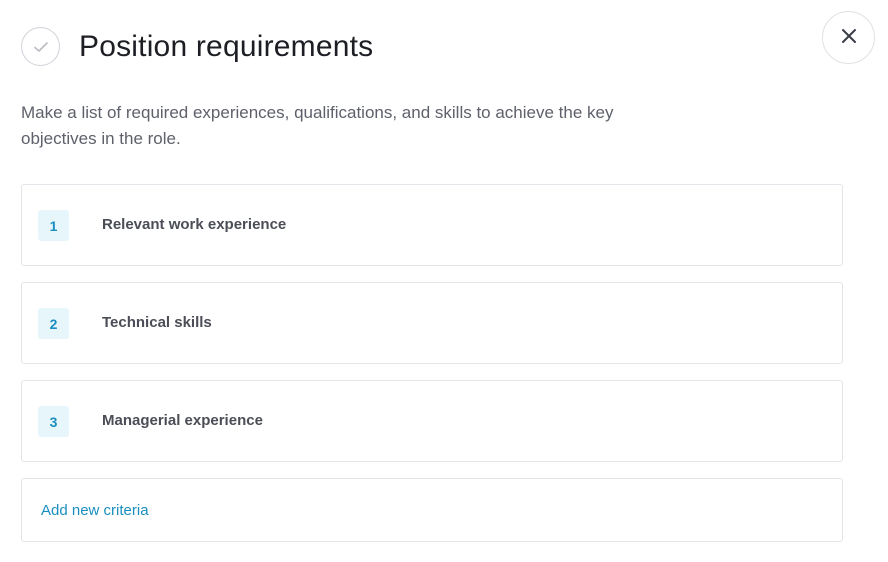 The height and width of the screenshot is (562, 888). I want to click on add-criteria-row: Add new criteria, so click(432, 510).